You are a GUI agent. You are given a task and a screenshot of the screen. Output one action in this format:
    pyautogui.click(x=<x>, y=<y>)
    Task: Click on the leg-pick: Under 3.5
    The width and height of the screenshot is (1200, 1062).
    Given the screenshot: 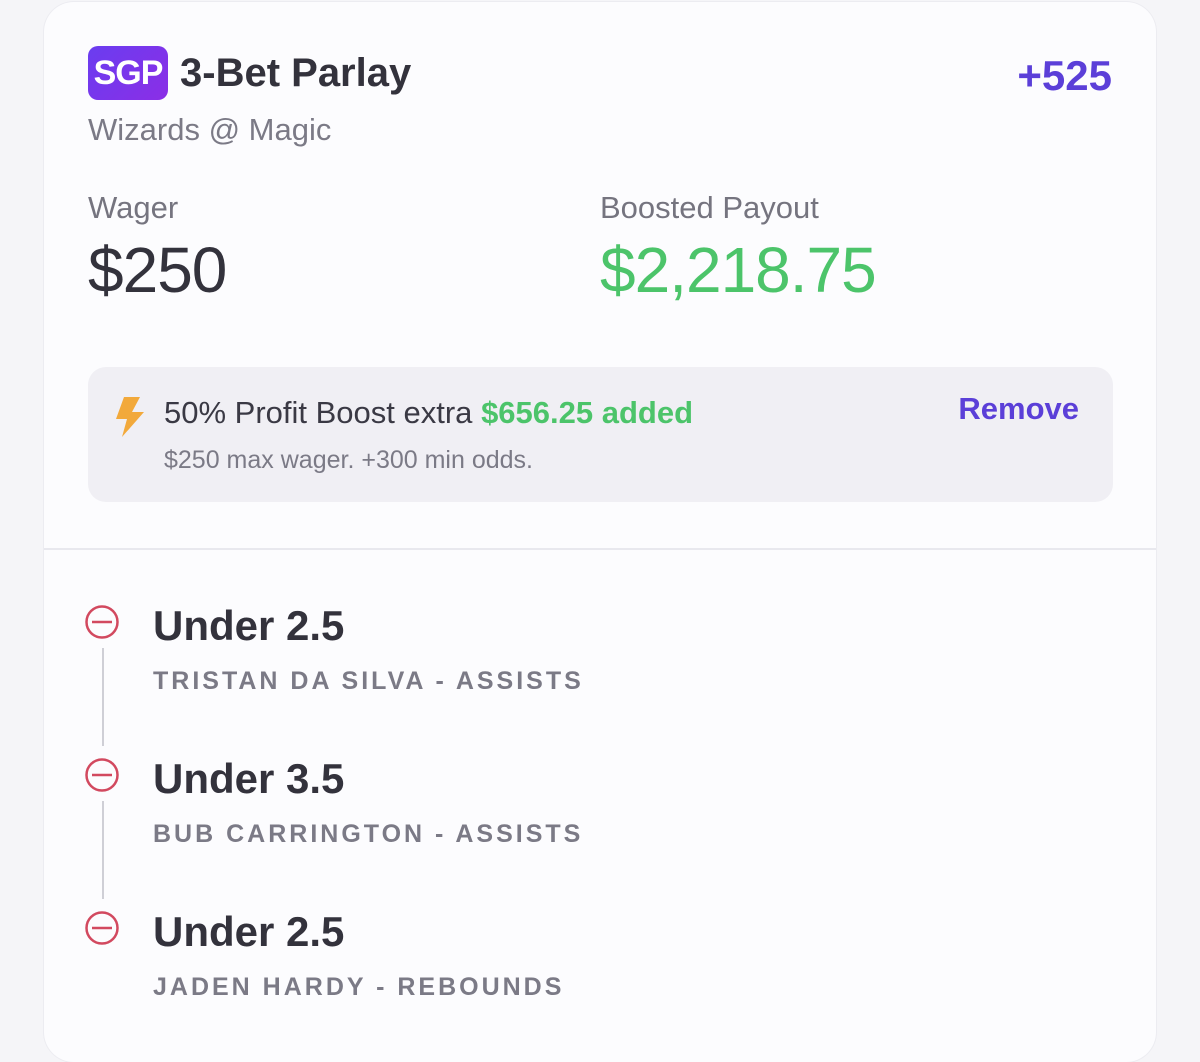 What is the action you would take?
    pyautogui.click(x=249, y=778)
    